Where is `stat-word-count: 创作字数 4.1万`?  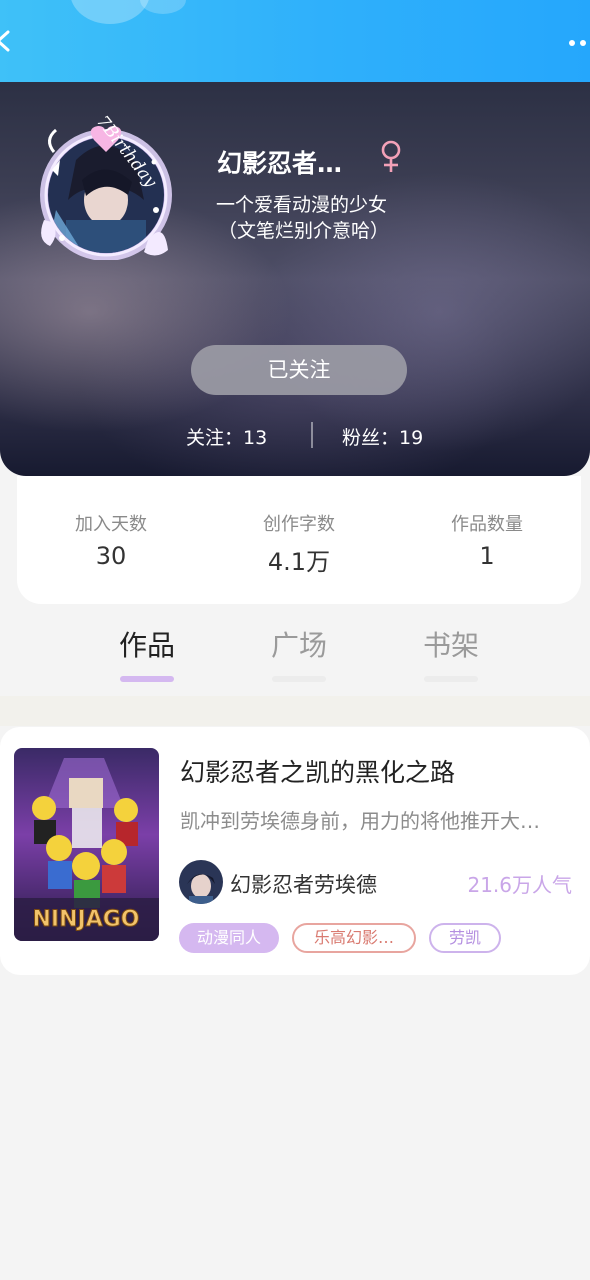 stat-word-count: 创作字数 4.1万 is located at coordinates (299, 543).